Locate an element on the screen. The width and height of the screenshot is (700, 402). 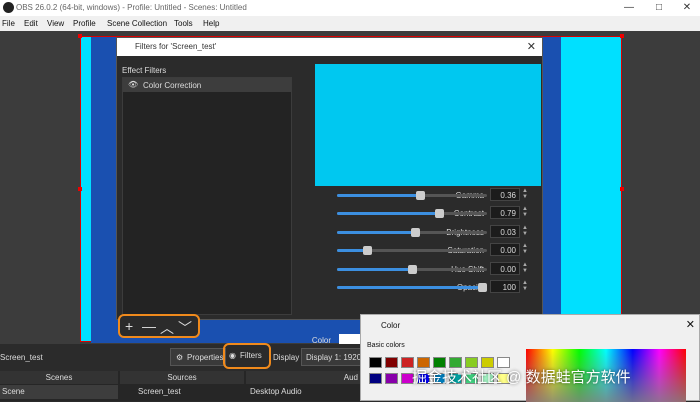
menu-file: File is located at coordinates (8, 23).